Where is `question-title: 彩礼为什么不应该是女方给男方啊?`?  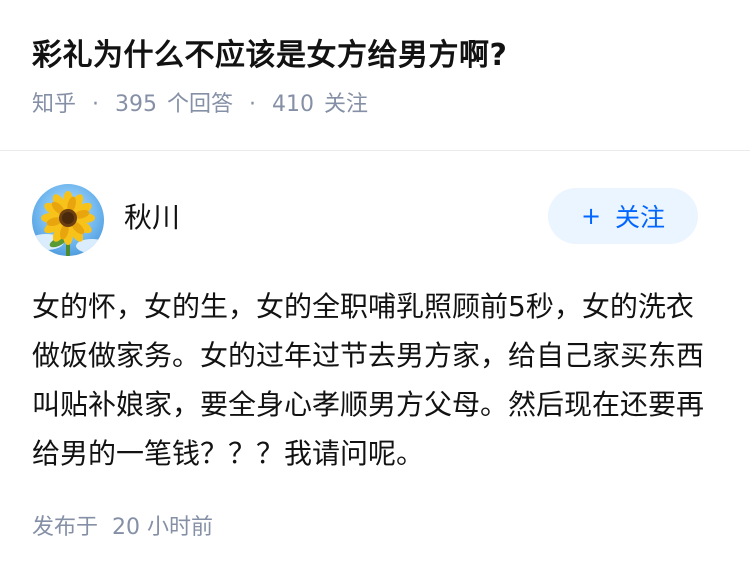
question-title: 彩礼为什么不应该是女方给男方啊? is located at coordinates (375, 56).